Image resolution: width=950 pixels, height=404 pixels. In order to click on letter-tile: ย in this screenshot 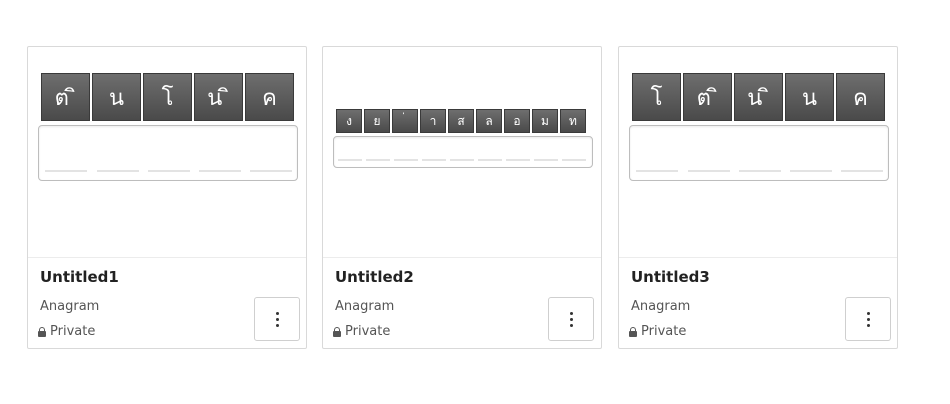, I will do `click(377, 121)`.